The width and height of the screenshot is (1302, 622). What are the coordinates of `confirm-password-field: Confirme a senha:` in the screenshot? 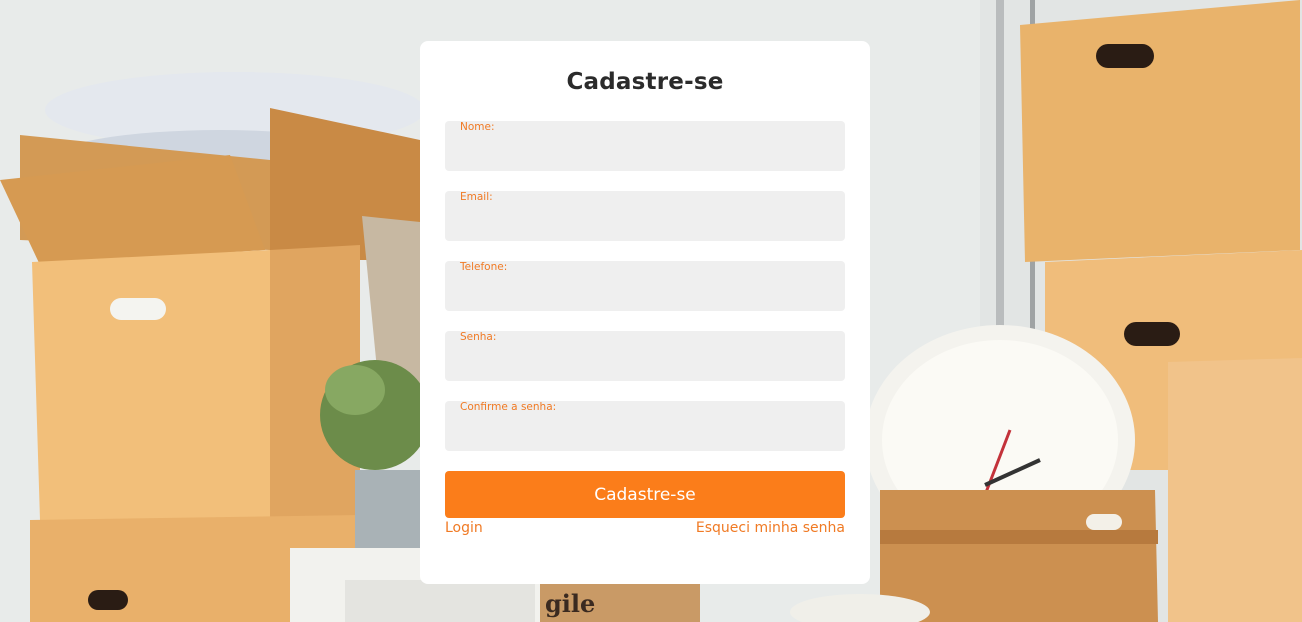 It's located at (645, 426).